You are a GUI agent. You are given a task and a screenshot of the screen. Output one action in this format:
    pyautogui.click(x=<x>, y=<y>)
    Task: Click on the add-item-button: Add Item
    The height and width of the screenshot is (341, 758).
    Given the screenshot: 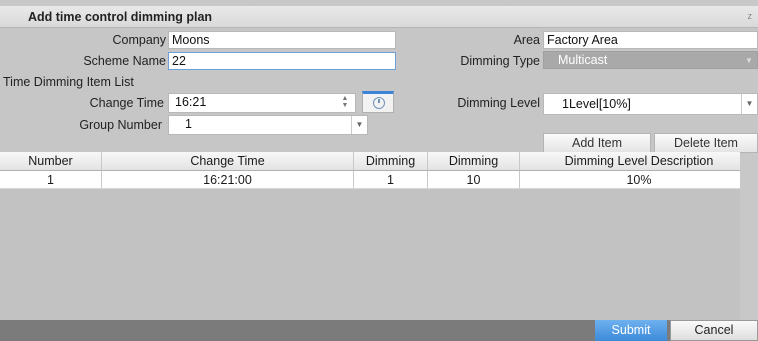 What is the action you would take?
    pyautogui.click(x=597, y=143)
    